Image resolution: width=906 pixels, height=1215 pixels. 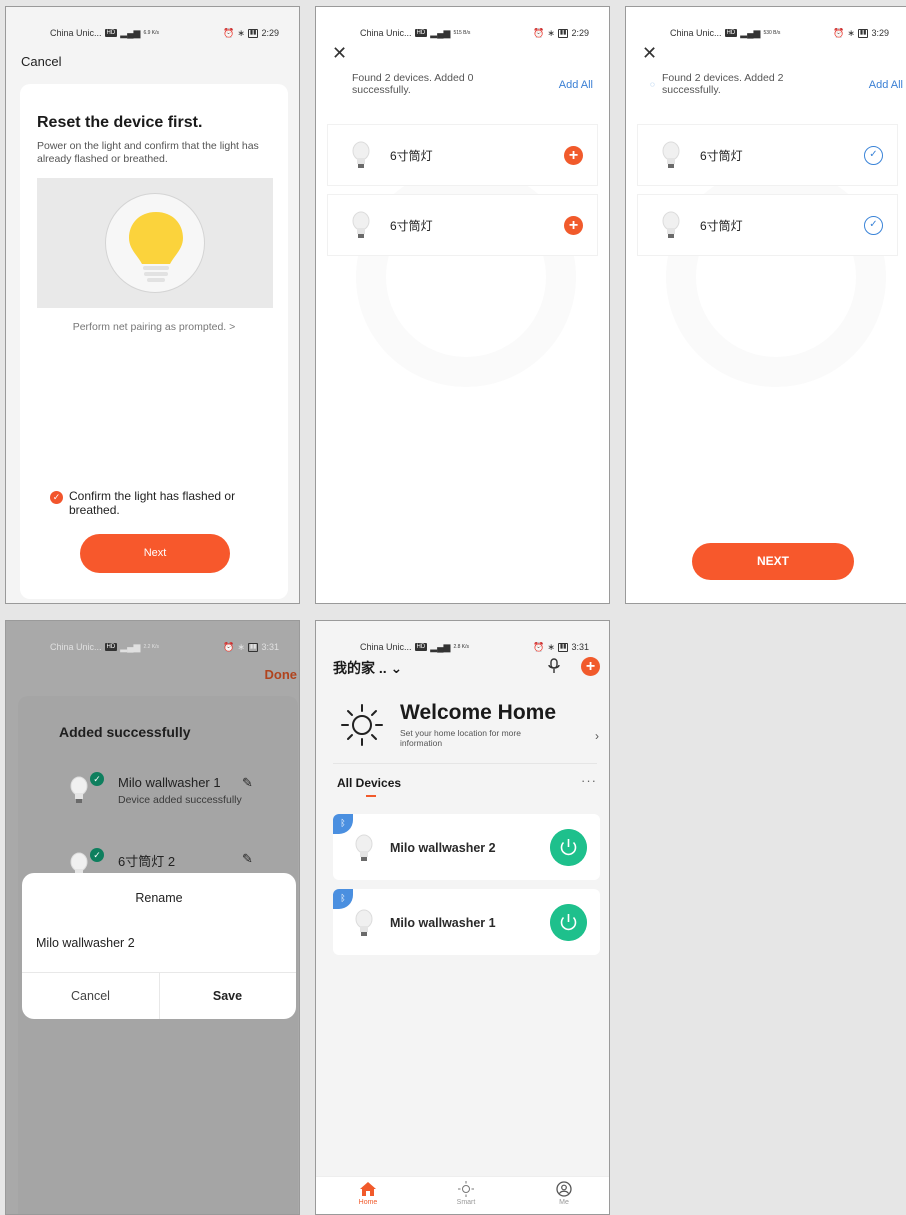 I want to click on home-icon, so click(x=368, y=1189).